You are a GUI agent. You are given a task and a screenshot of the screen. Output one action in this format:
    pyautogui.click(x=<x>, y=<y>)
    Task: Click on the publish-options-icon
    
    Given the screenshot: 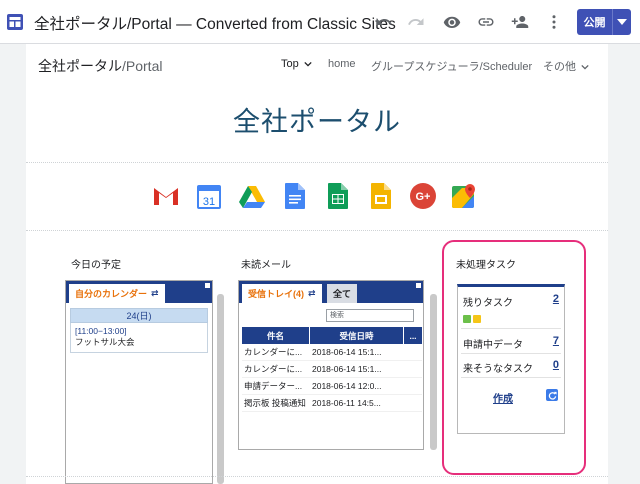 What is the action you would take?
    pyautogui.click(x=622, y=22)
    